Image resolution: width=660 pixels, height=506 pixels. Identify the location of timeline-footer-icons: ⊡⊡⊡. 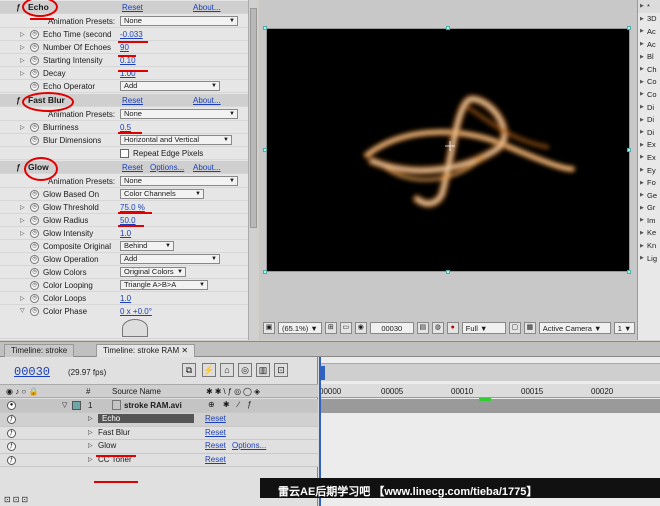
(17, 499).